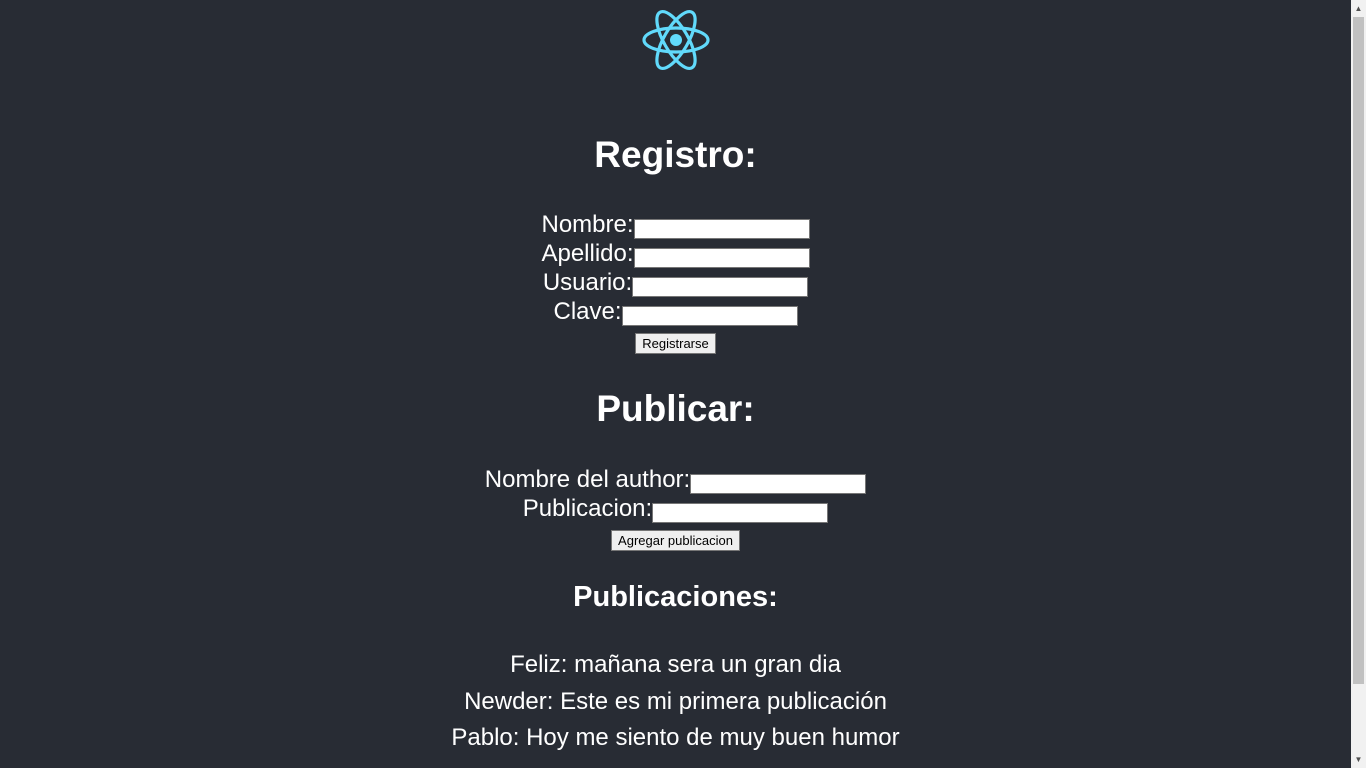  I want to click on arrow-down-icon: ▼, so click(1358, 759).